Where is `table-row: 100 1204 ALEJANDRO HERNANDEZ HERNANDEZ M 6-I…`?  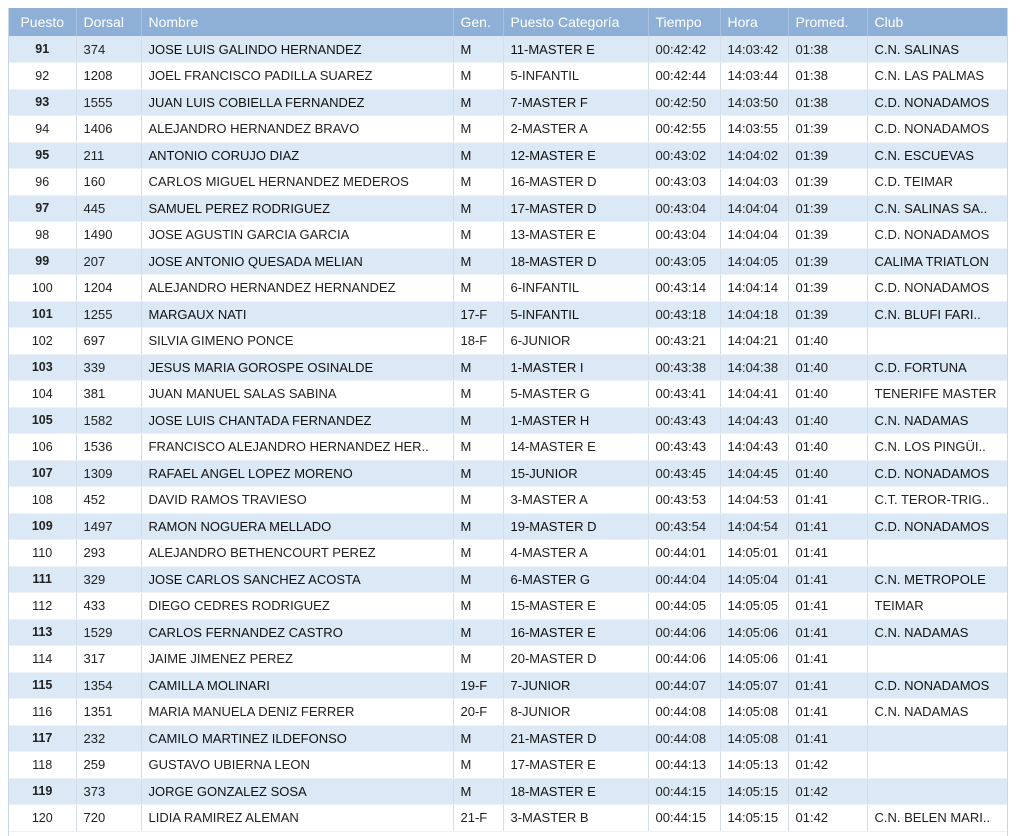
table-row: 100 1204 ALEJANDRO HERNANDEZ HERNANDEZ M 6-I… is located at coordinates (508, 288).